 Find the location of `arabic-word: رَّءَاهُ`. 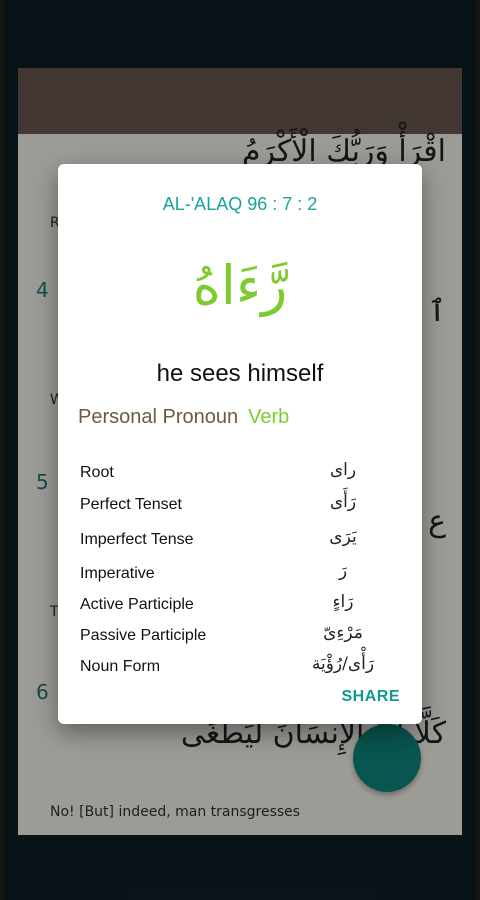

arabic-word: رَّءَاهُ is located at coordinates (240, 285).